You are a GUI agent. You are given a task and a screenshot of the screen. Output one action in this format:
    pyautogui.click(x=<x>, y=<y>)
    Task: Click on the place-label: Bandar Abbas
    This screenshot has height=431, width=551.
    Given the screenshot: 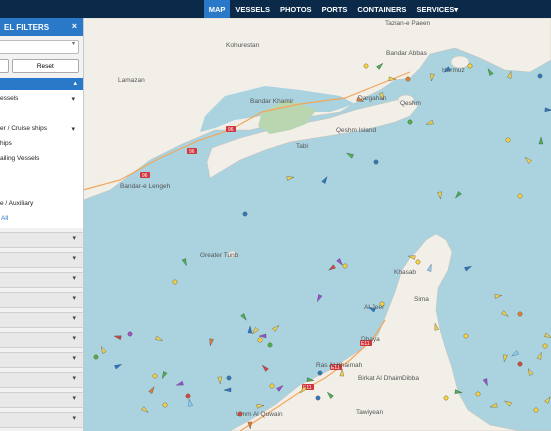 What is the action you would take?
    pyautogui.click(x=407, y=53)
    